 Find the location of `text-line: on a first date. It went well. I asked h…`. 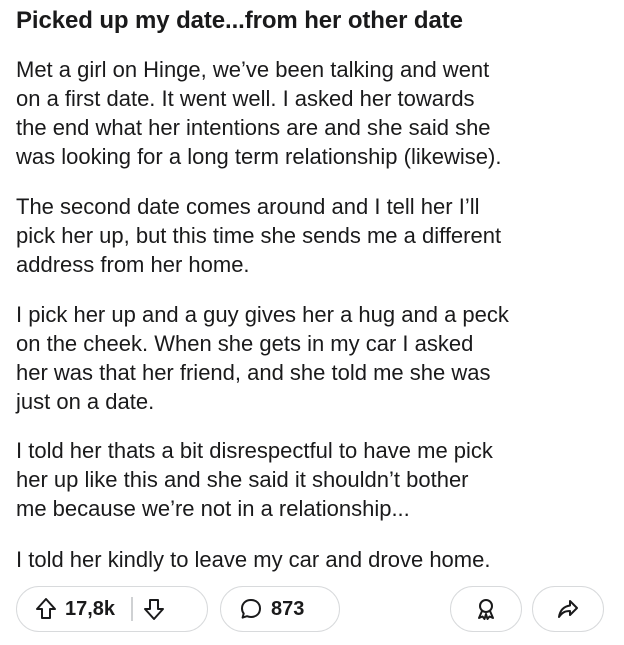

text-line: on a first date. It went well. I asked h… is located at coordinates (245, 98).